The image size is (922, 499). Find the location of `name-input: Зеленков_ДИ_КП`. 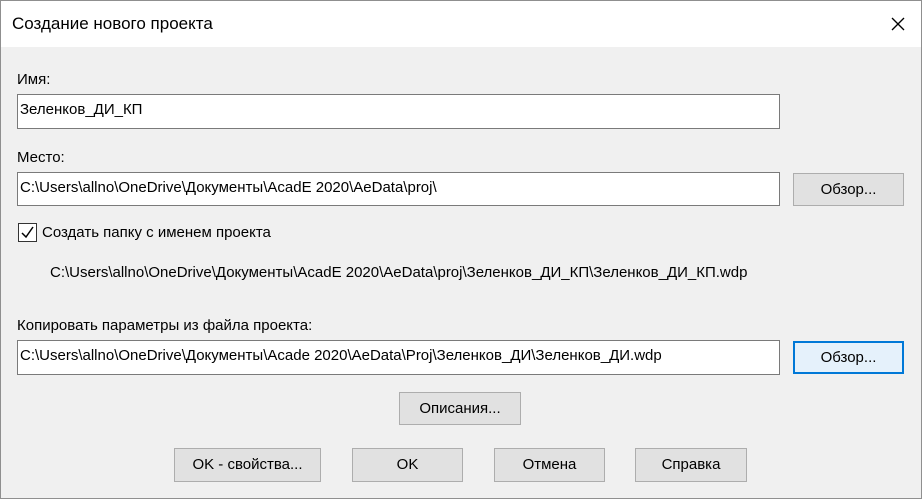

name-input: Зеленков_ДИ_КП is located at coordinates (398, 111).